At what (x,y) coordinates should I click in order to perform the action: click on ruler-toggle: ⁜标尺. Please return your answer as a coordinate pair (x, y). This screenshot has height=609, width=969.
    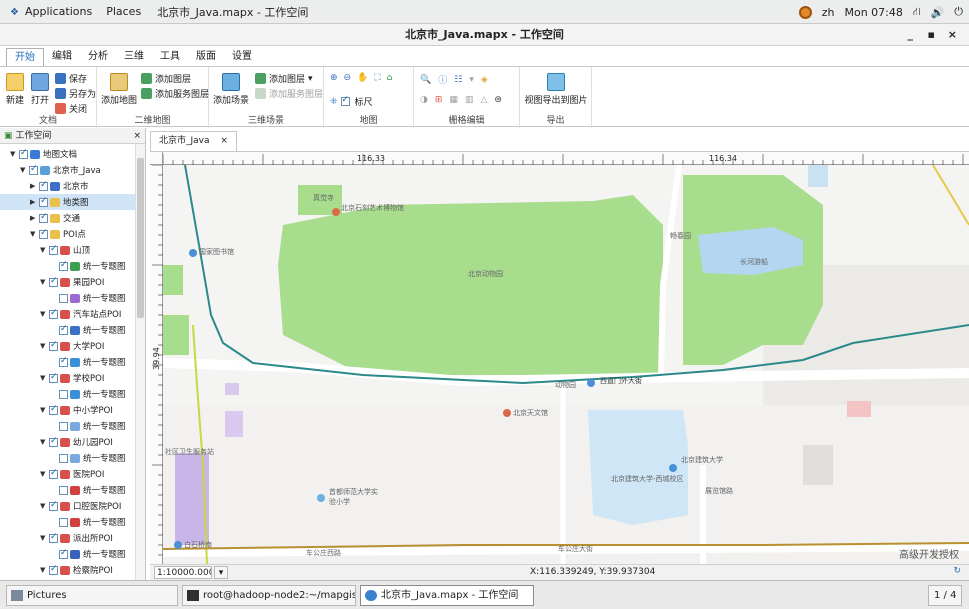
    Looking at the image, I should click on (351, 101).